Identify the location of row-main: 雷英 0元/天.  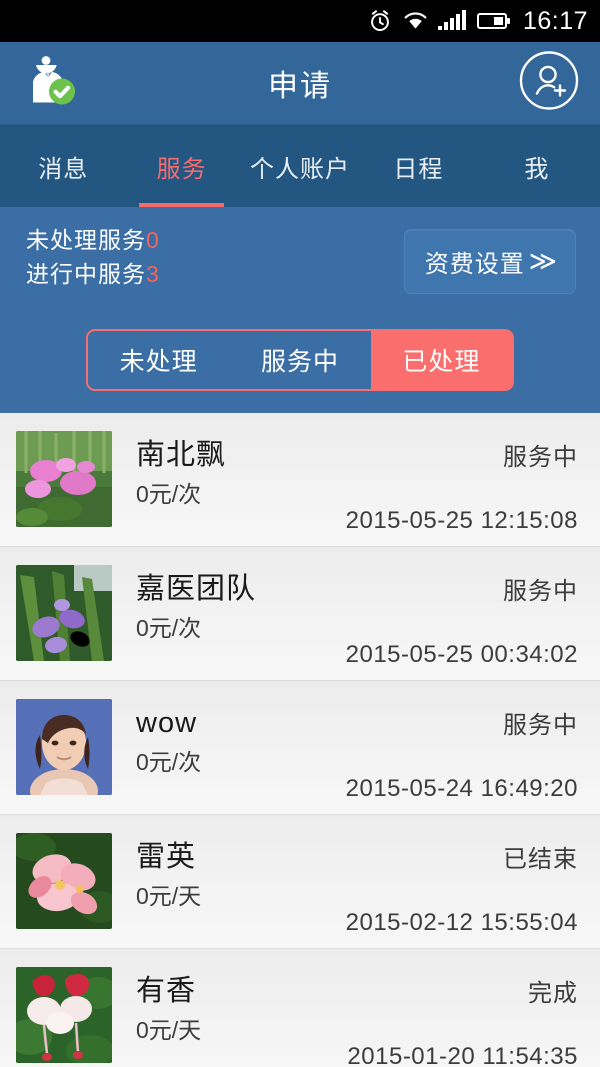
(225, 873).